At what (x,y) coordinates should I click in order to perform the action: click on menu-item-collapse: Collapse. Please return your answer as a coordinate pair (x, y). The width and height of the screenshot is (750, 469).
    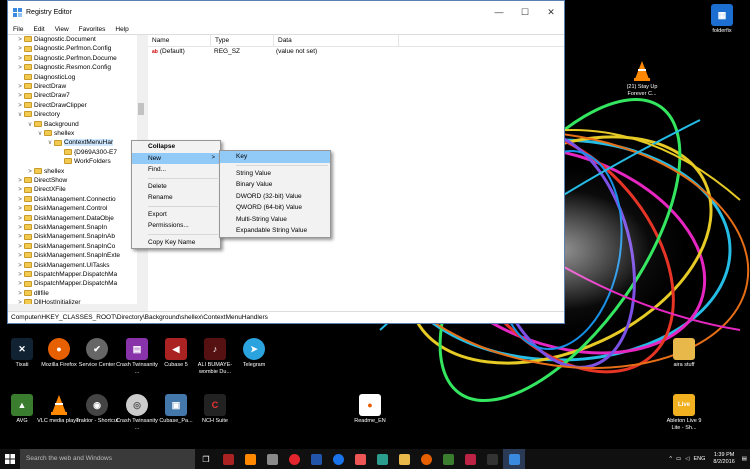
    Looking at the image, I should click on (176, 147).